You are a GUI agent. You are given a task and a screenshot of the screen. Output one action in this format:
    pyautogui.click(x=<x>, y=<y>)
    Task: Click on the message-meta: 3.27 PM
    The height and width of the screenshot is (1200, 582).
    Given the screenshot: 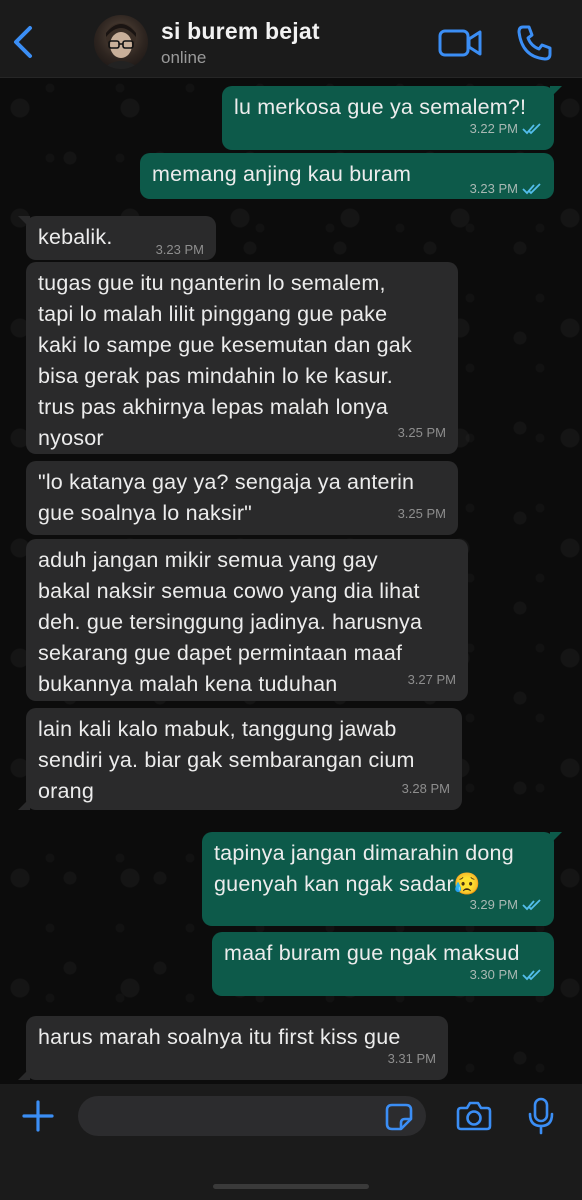 What is the action you would take?
    pyautogui.click(x=432, y=679)
    